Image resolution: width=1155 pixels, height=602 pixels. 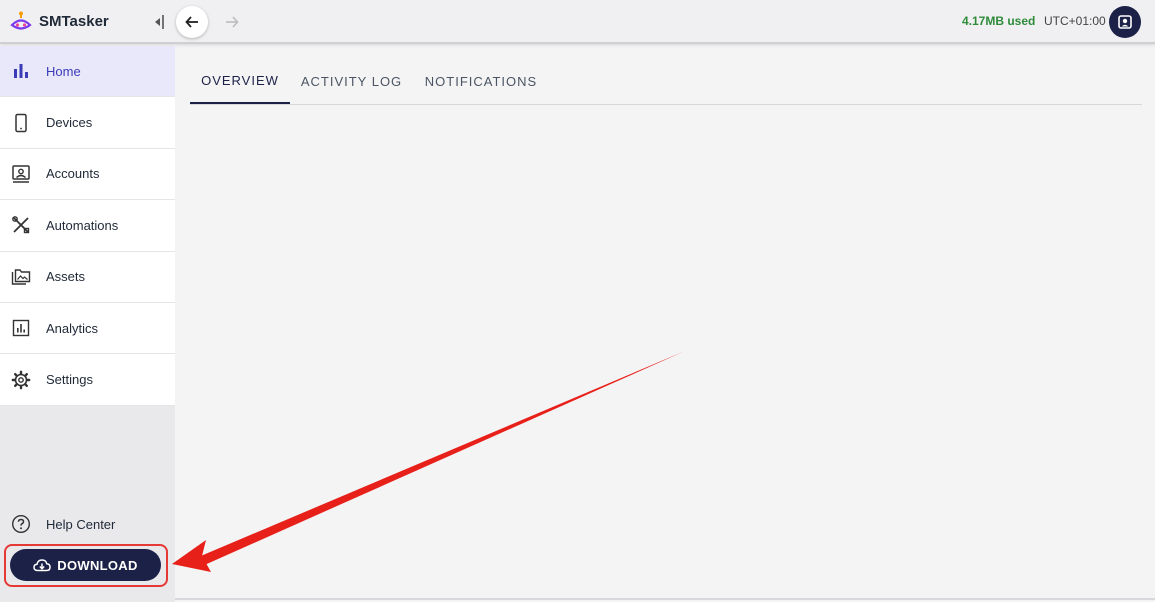 I want to click on help-center-label: Help Center, so click(x=81, y=524).